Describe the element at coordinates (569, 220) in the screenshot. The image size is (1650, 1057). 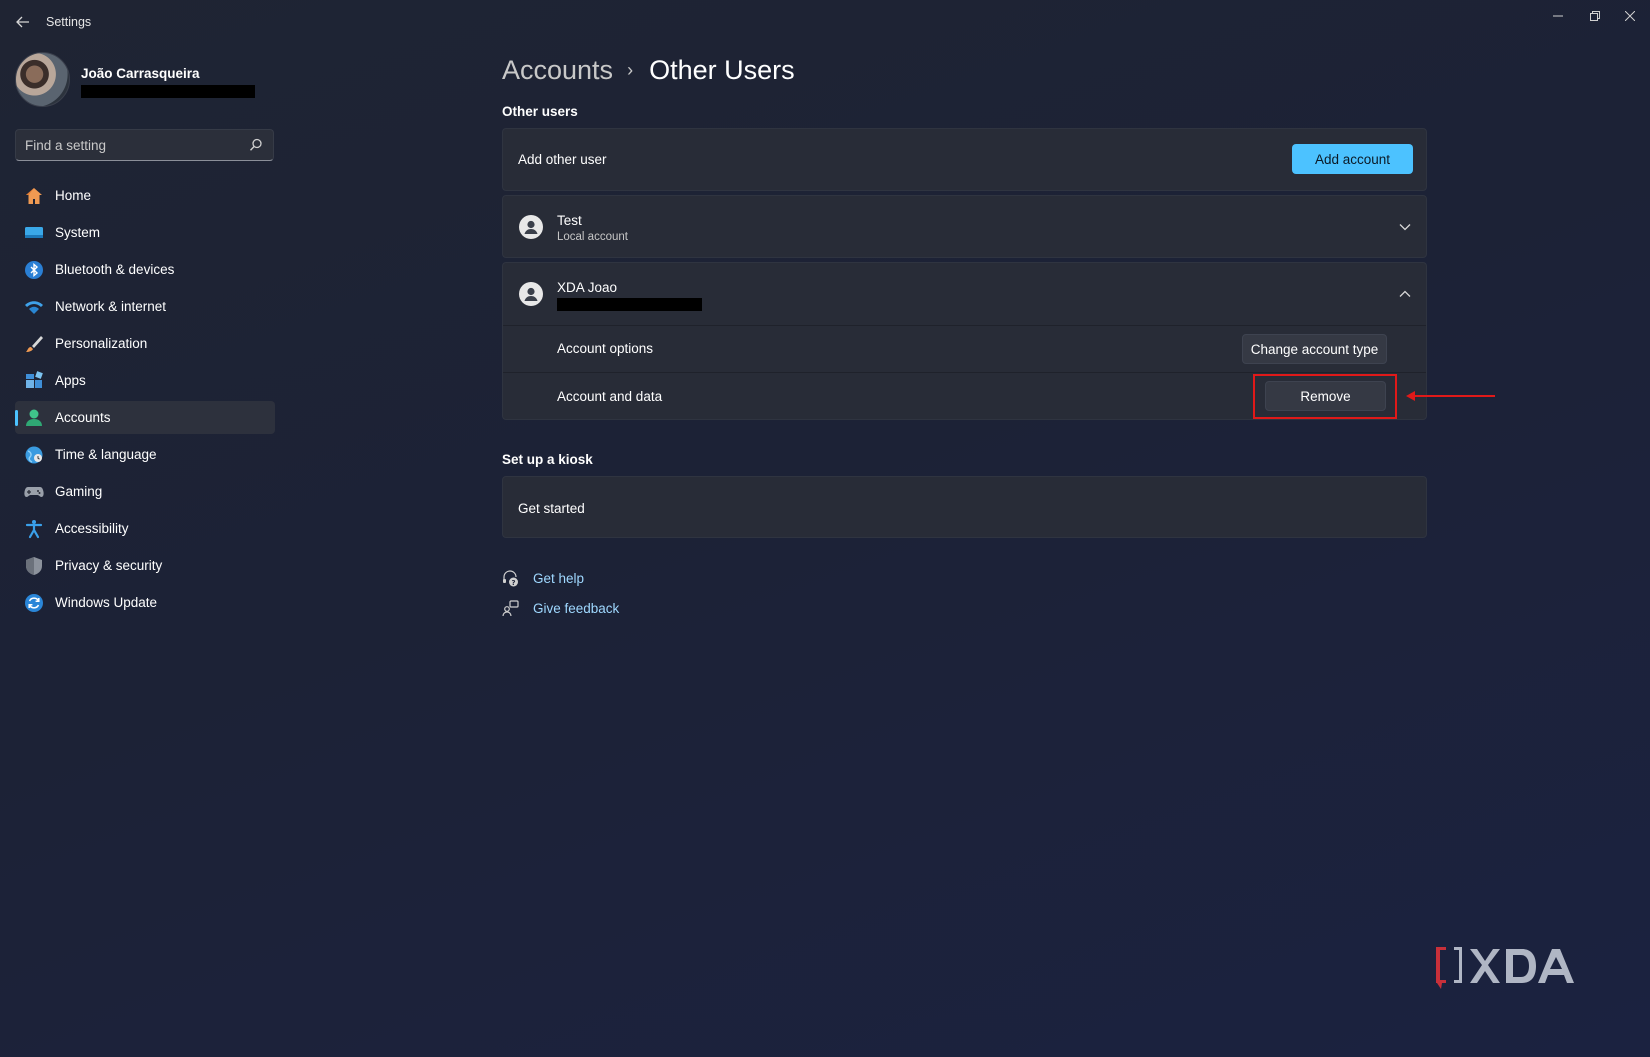
I see `user-name: Test` at that location.